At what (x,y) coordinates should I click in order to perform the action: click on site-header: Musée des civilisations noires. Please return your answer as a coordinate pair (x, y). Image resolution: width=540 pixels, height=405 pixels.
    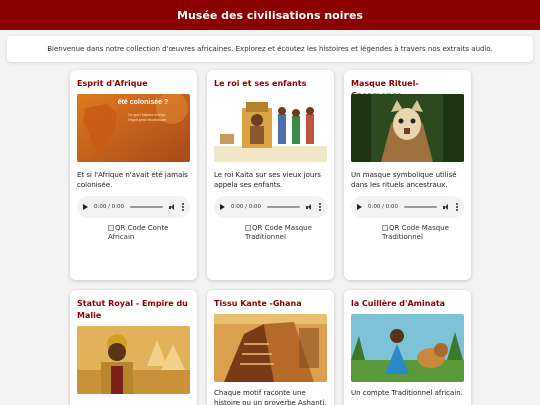
    Looking at the image, I should click on (270, 15).